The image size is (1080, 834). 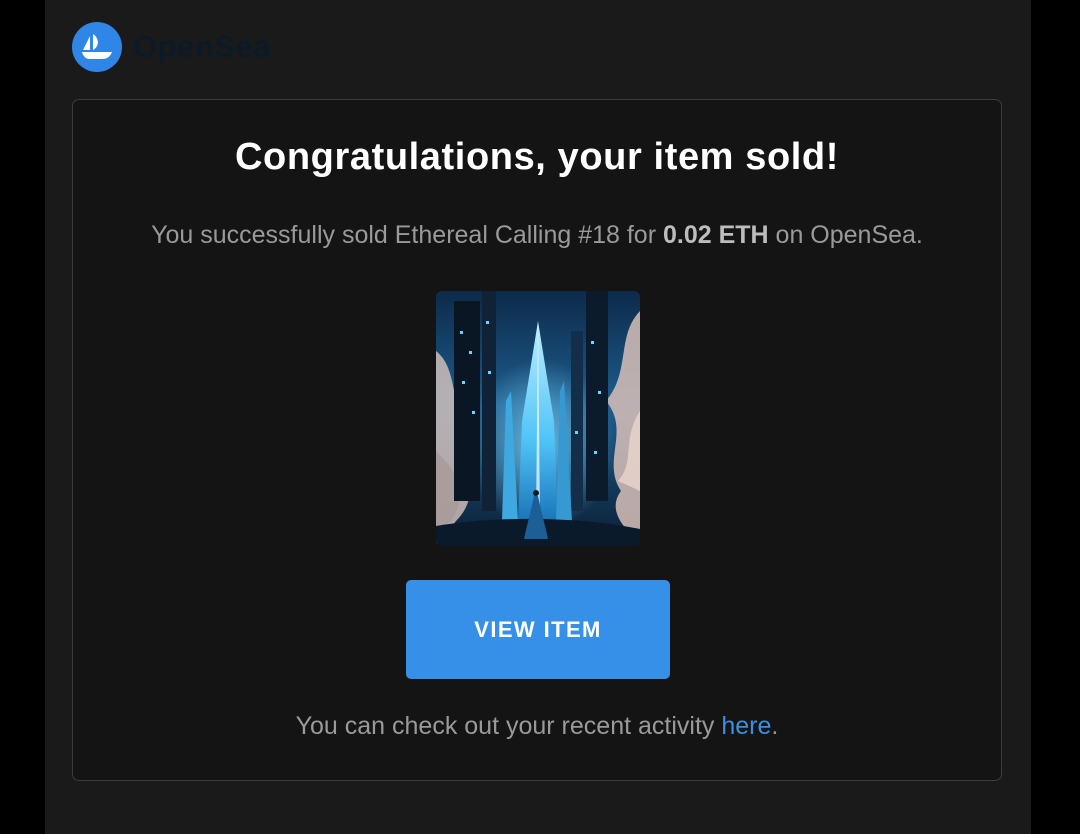 I want to click on nft-artwork-illustration, so click(x=538, y=418).